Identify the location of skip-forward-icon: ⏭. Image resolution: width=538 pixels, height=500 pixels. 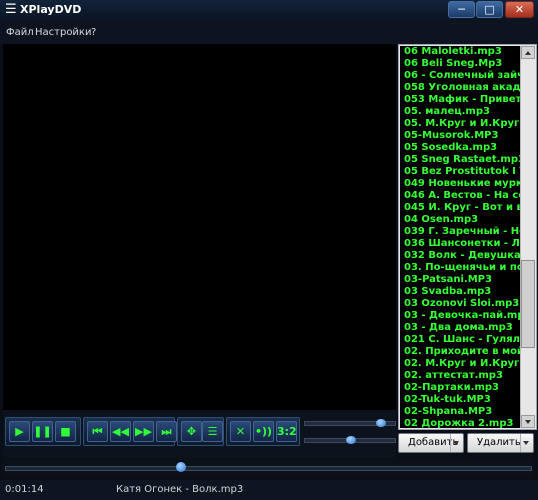
(166, 431).